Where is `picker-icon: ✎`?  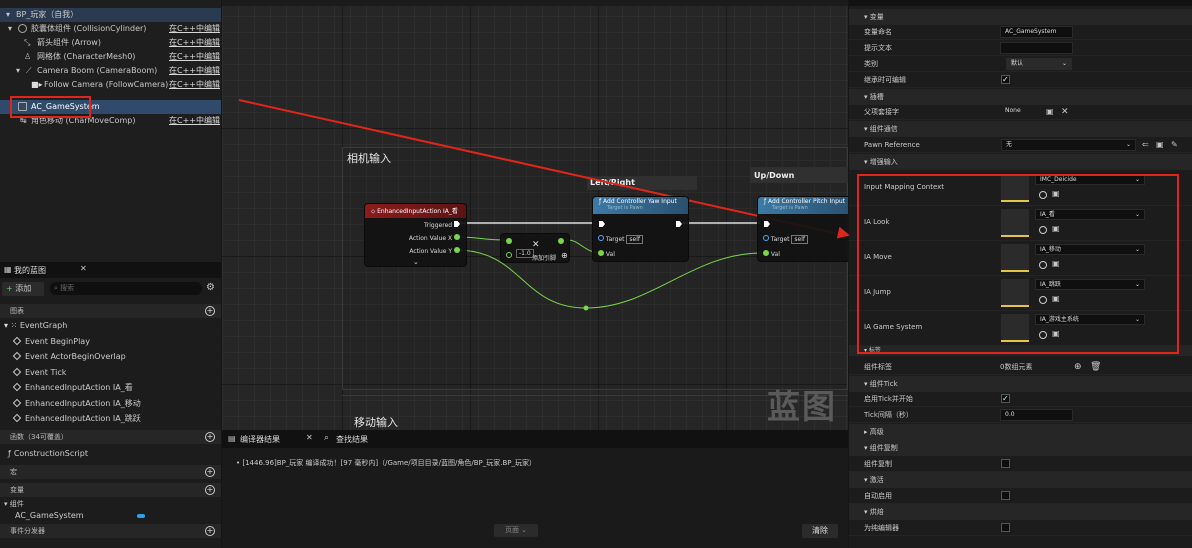
picker-icon: ✎ is located at coordinates (1174, 145).